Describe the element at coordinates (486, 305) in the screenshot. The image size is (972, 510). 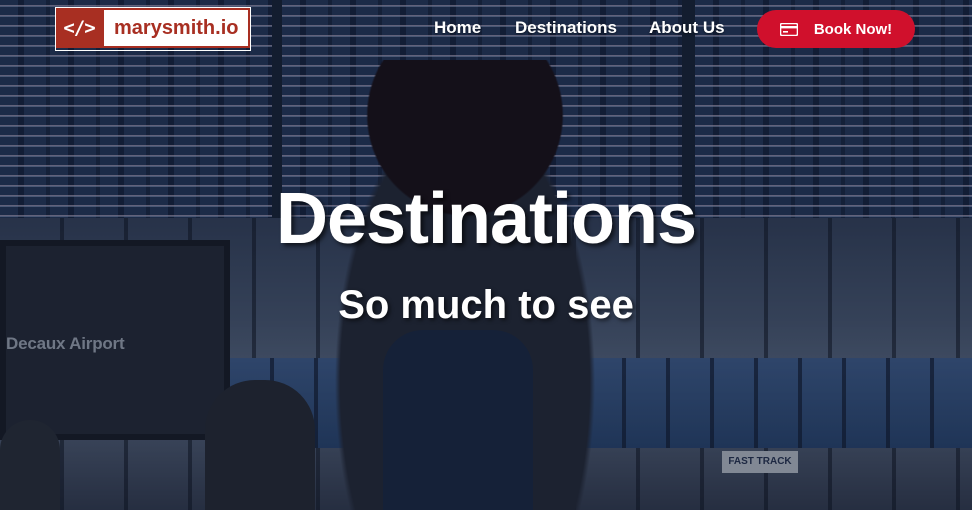
I see `hero-subtitle: So much to see` at that location.